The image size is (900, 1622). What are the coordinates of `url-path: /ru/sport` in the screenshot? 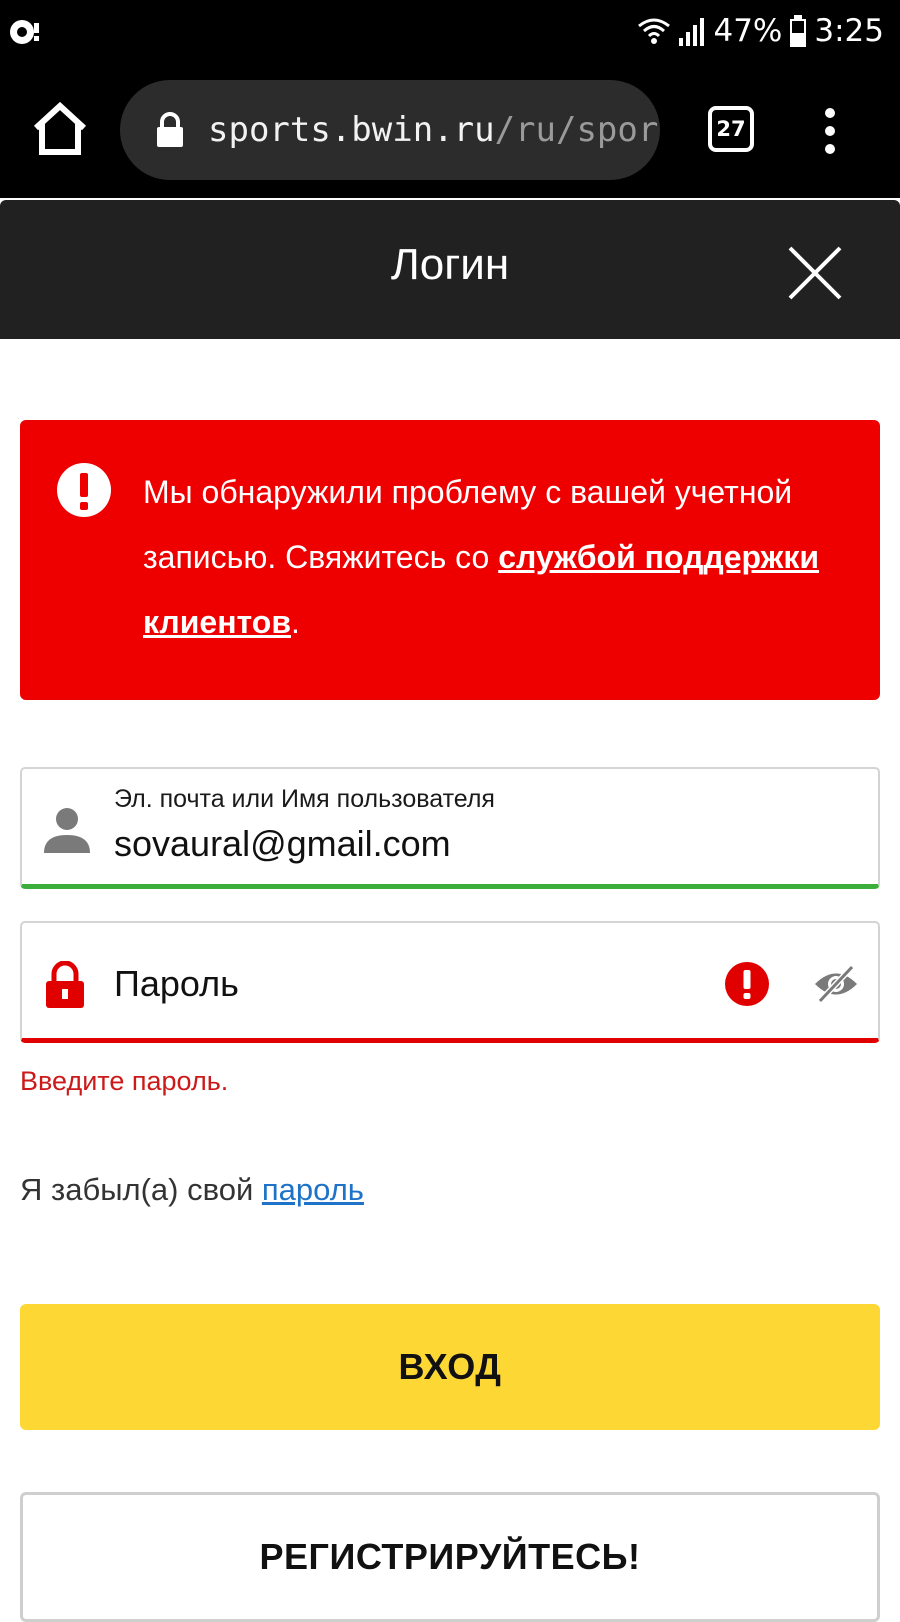 It's located at (577, 130).